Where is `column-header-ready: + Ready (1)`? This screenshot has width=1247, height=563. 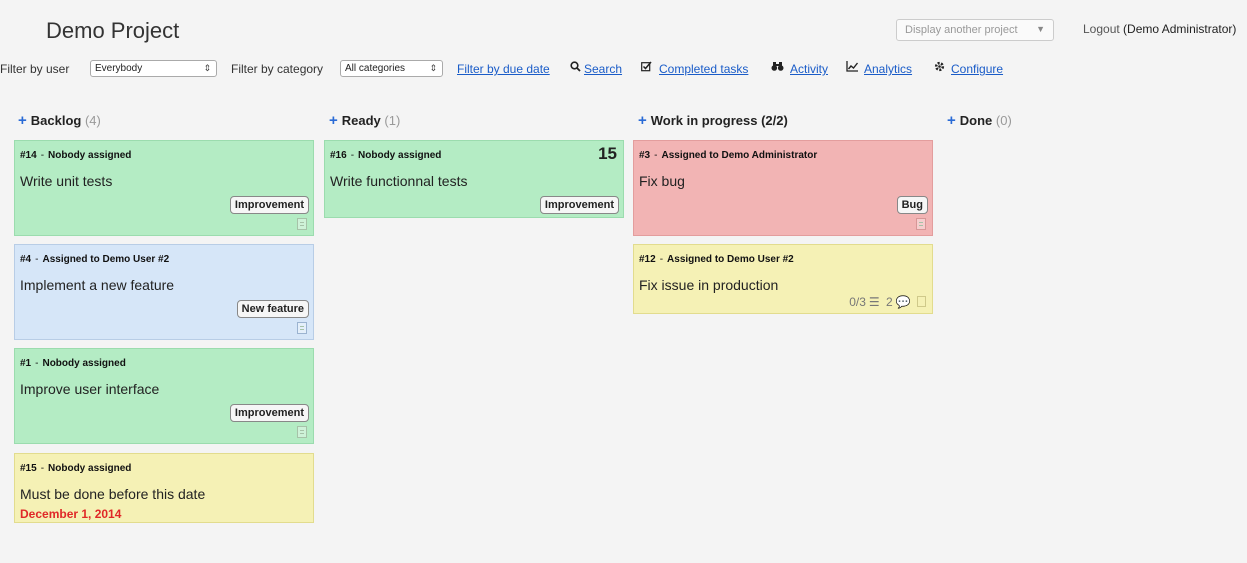
column-header-ready: + Ready (1) is located at coordinates (364, 120).